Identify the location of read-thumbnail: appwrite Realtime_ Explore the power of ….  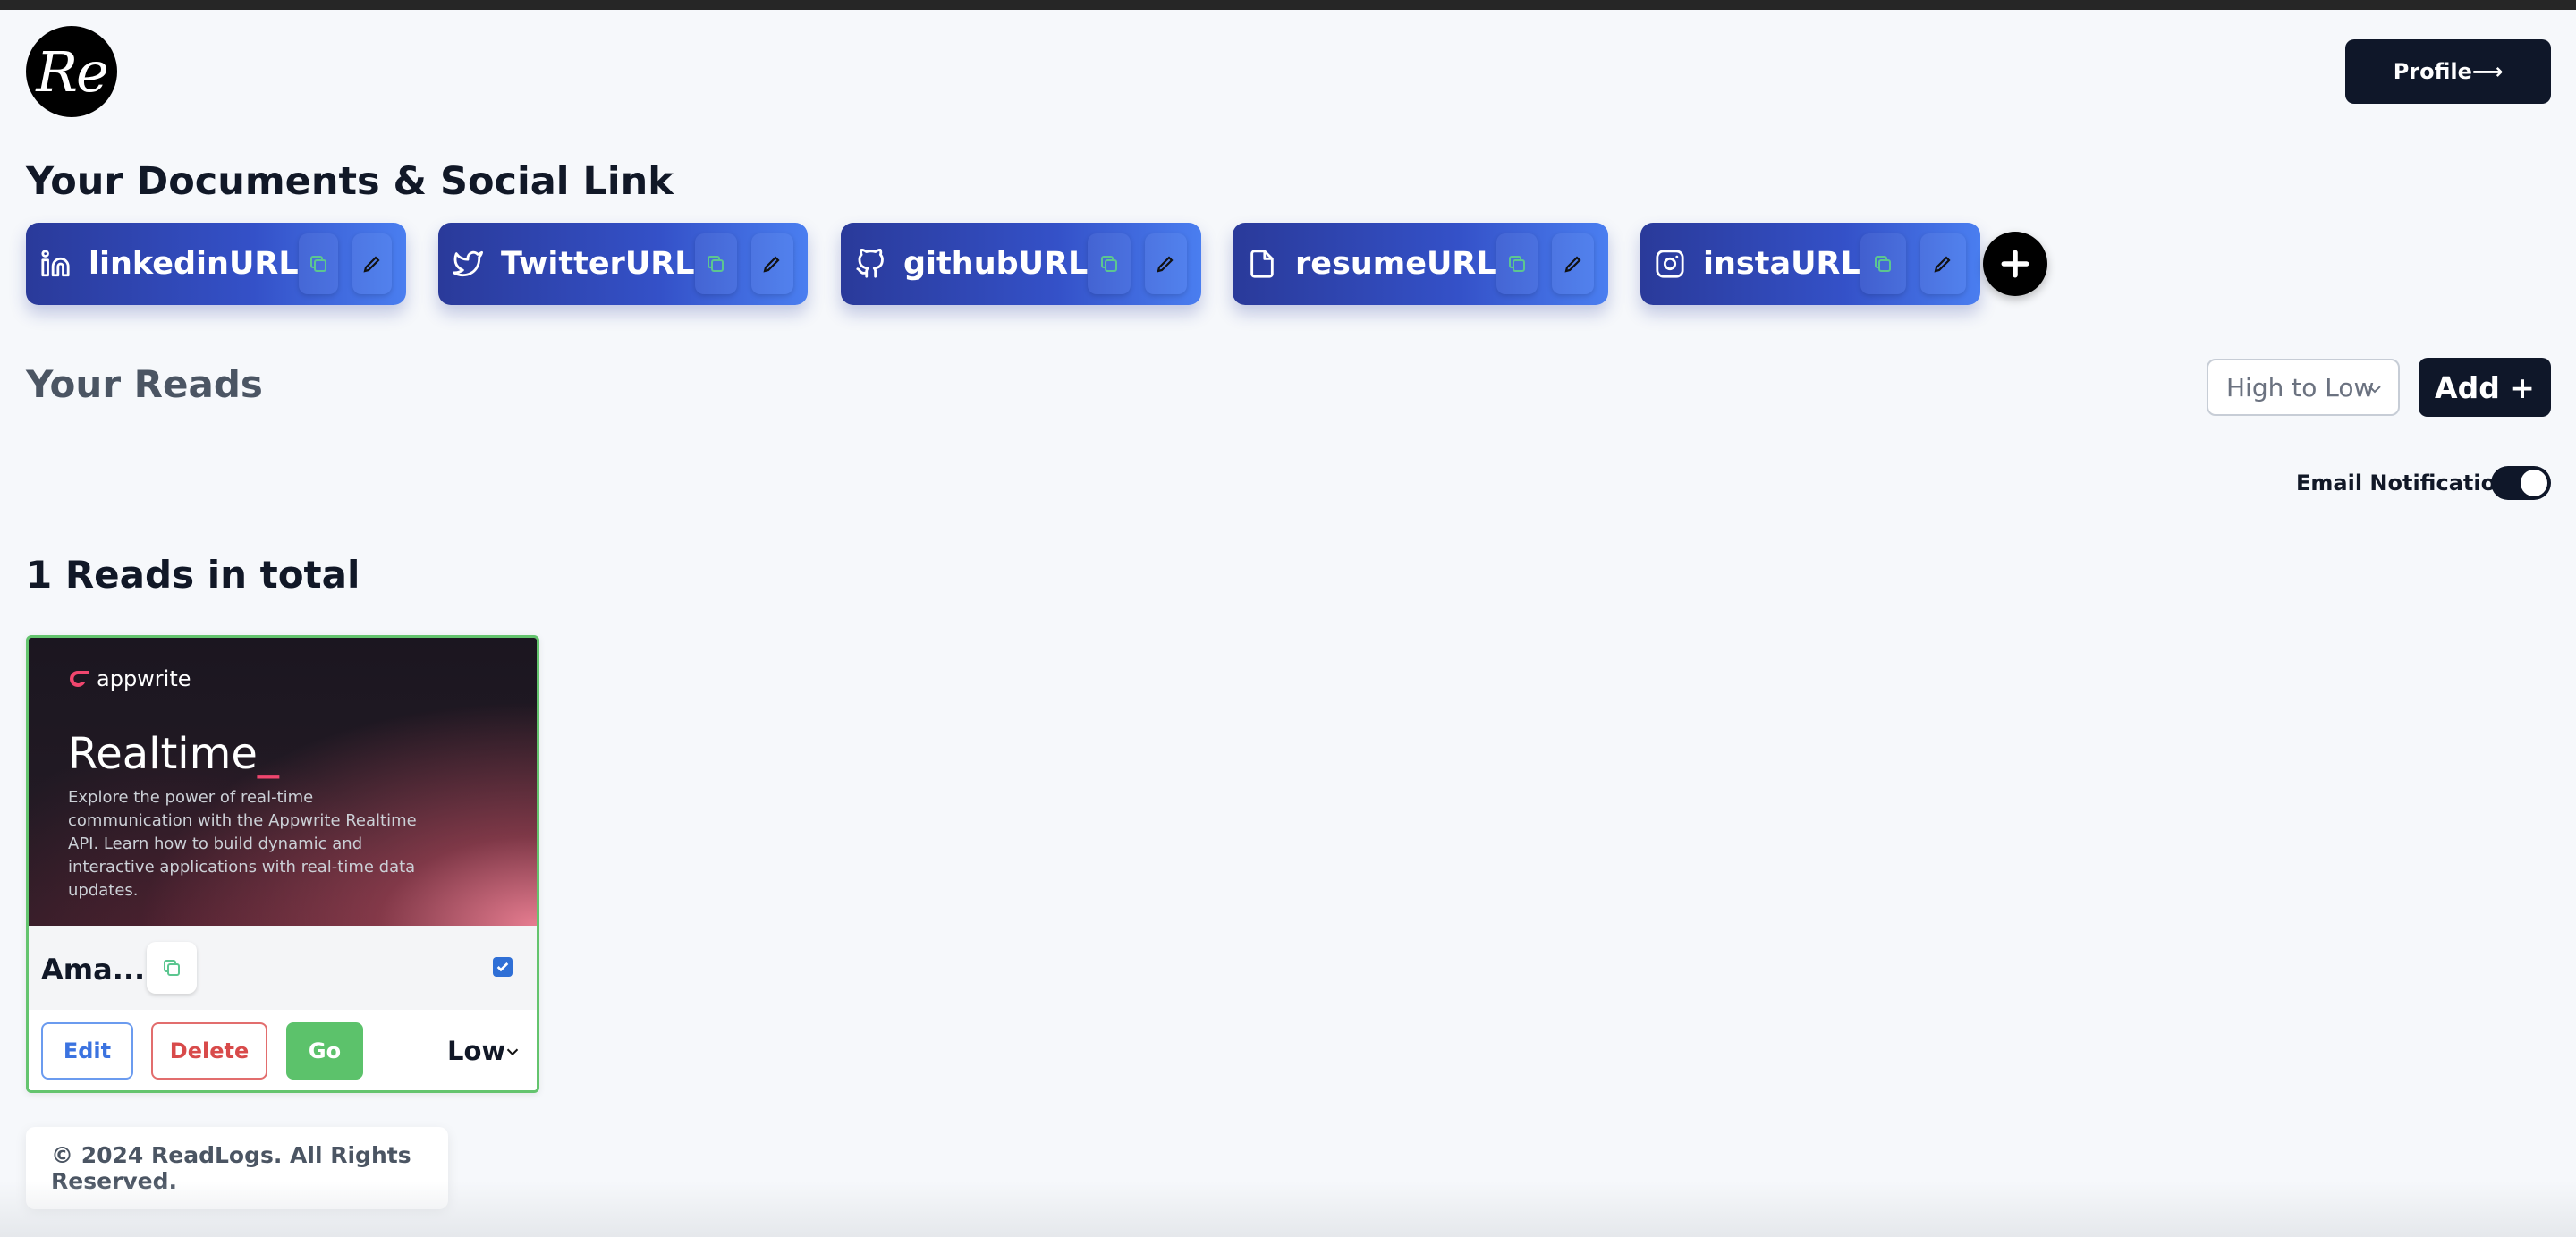
(283, 782).